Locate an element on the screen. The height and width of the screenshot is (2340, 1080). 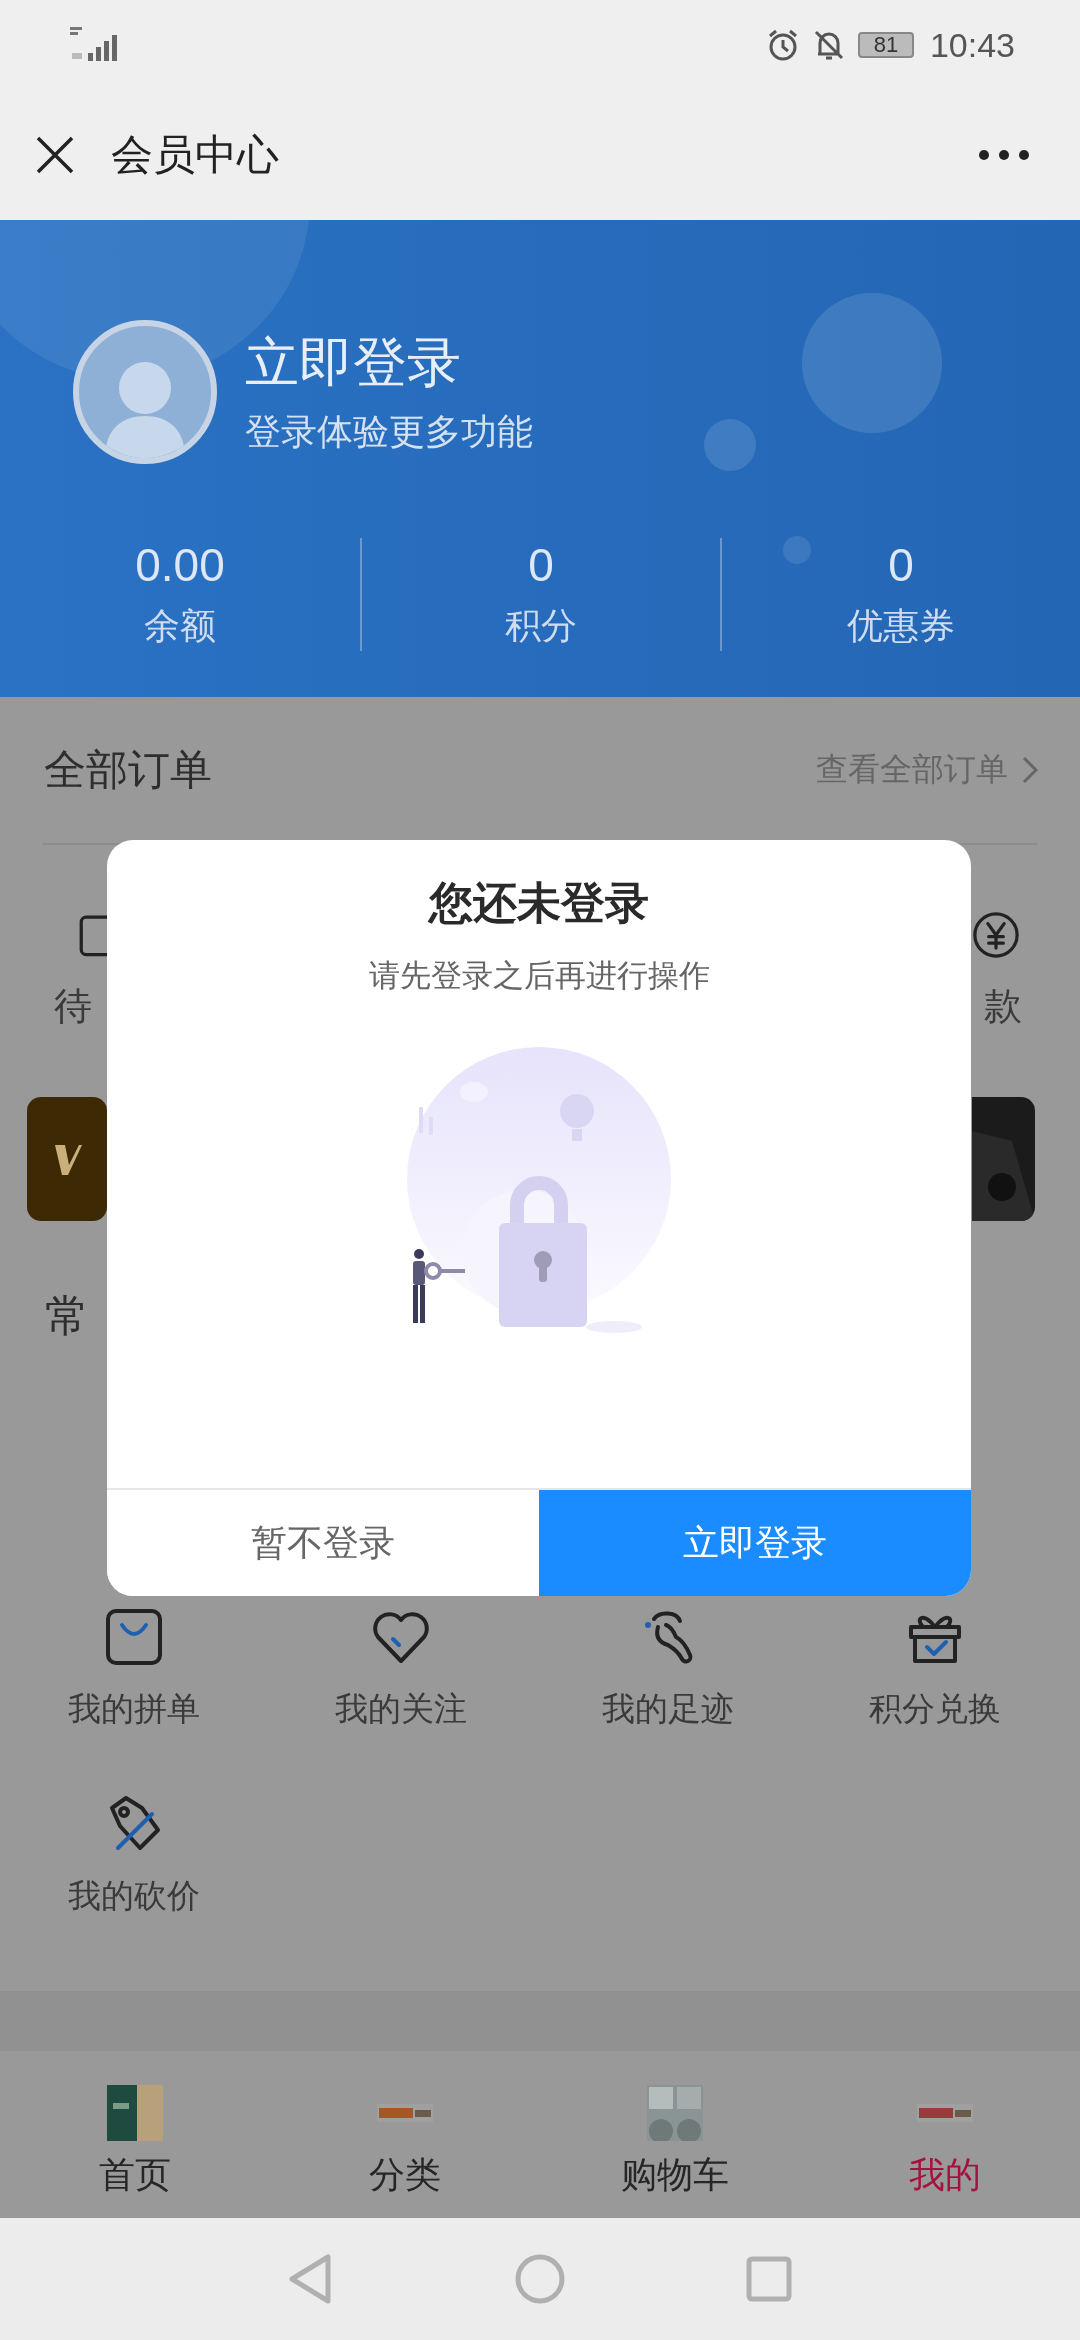
tab: 购物车 is located at coordinates (675, 2134).